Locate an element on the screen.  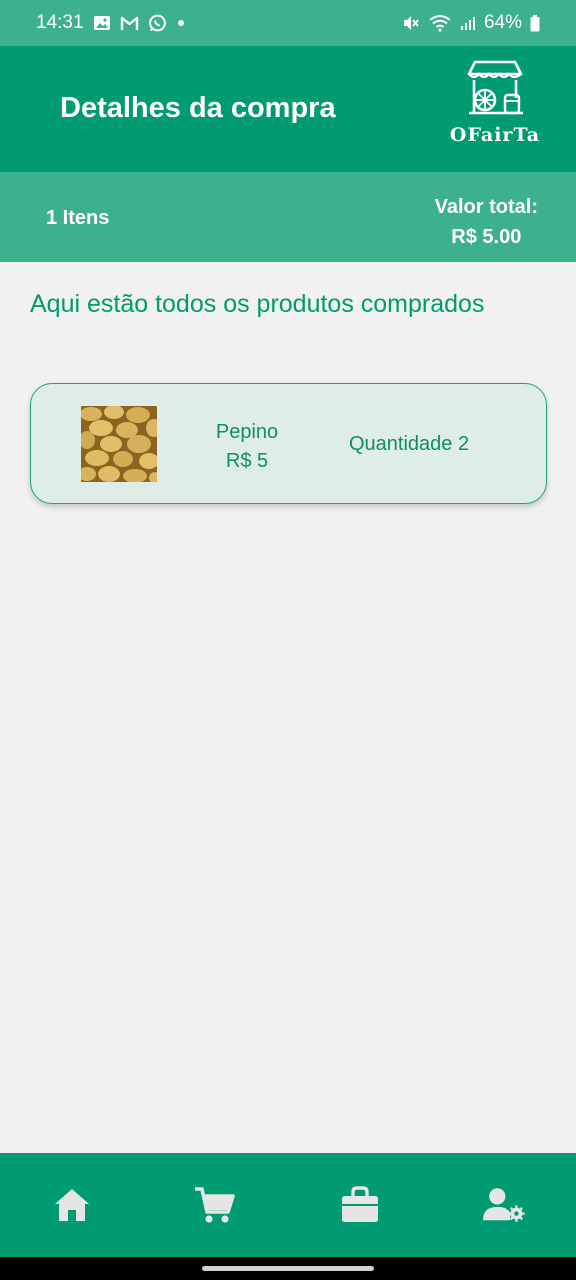
app-bar: Detalhes da compra OFairTa is located at coordinates (288, 109).